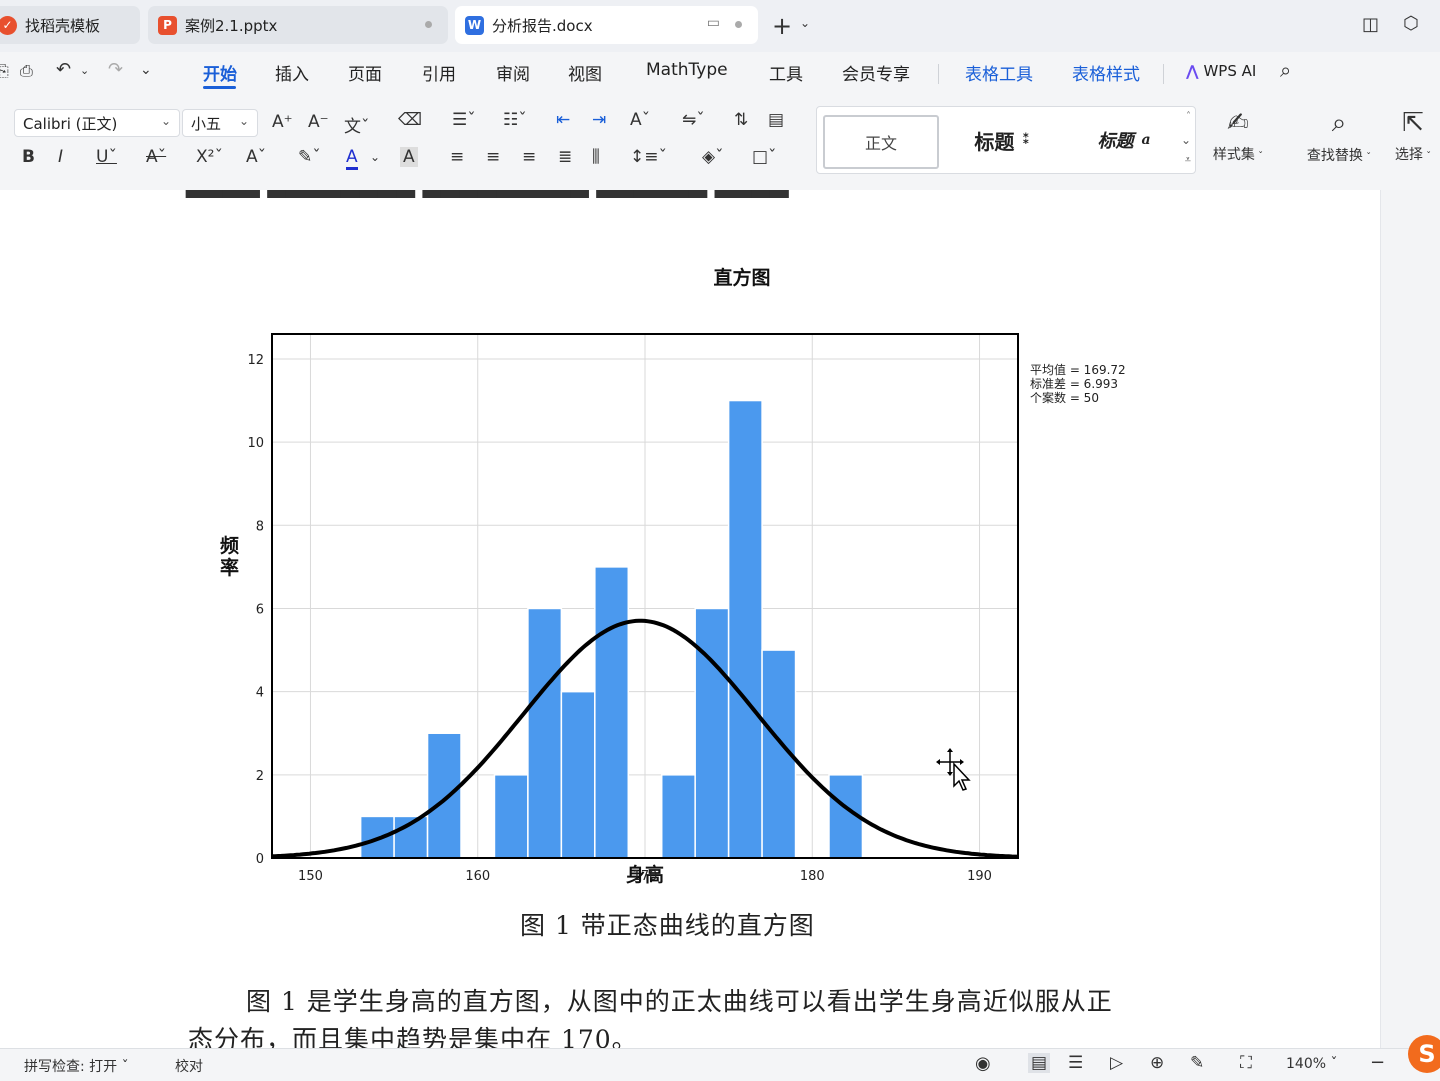  What do you see at coordinates (352, 158) in the screenshot?
I see `font-color-icon: A` at bounding box center [352, 158].